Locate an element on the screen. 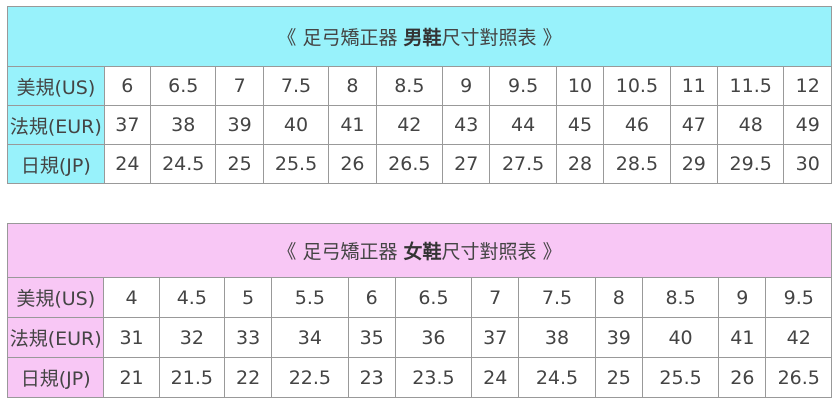 Image resolution: width=839 pixels, height=409 pixels. size-cell: 43 is located at coordinates (466, 125).